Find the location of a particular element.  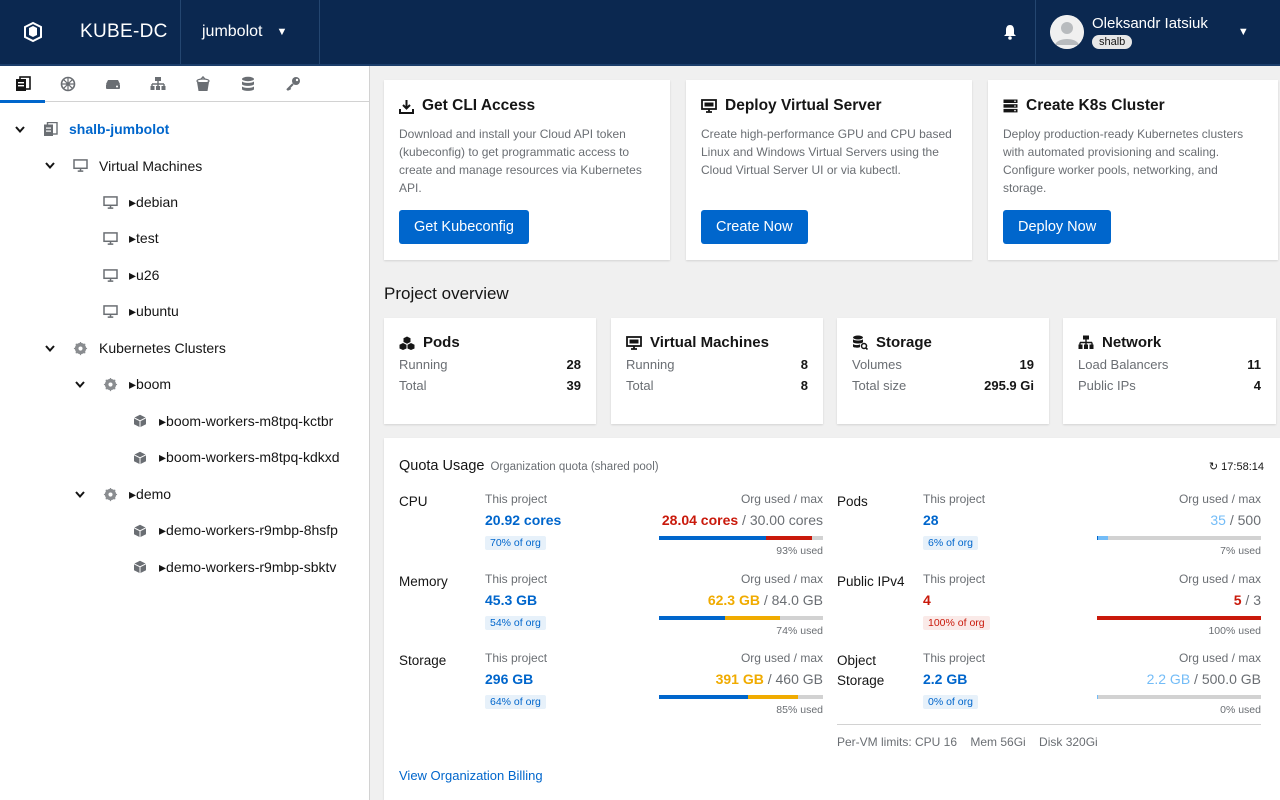

org-used-value: 62.3 GB / 84.0 GB is located at coordinates (765, 600).